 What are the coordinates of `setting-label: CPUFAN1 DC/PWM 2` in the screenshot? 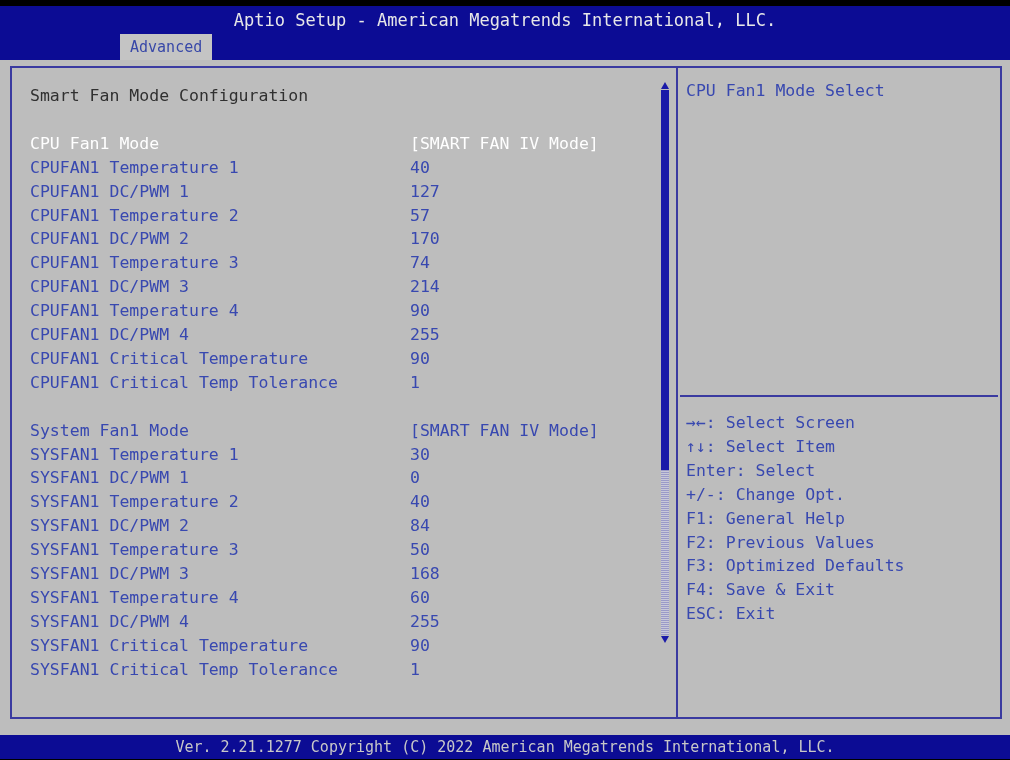 It's located at (109, 239).